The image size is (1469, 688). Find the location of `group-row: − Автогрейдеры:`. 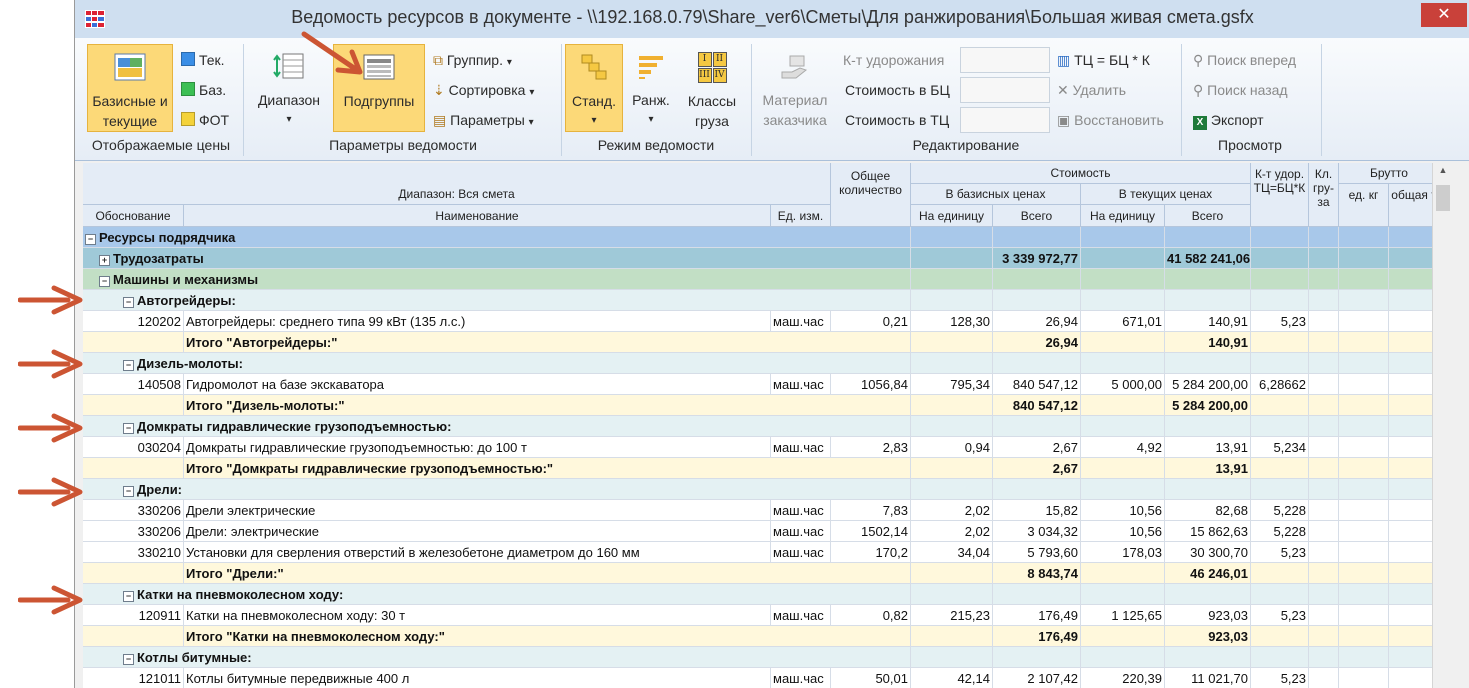

group-row: − Автогрейдеры: is located at coordinates (757, 300).